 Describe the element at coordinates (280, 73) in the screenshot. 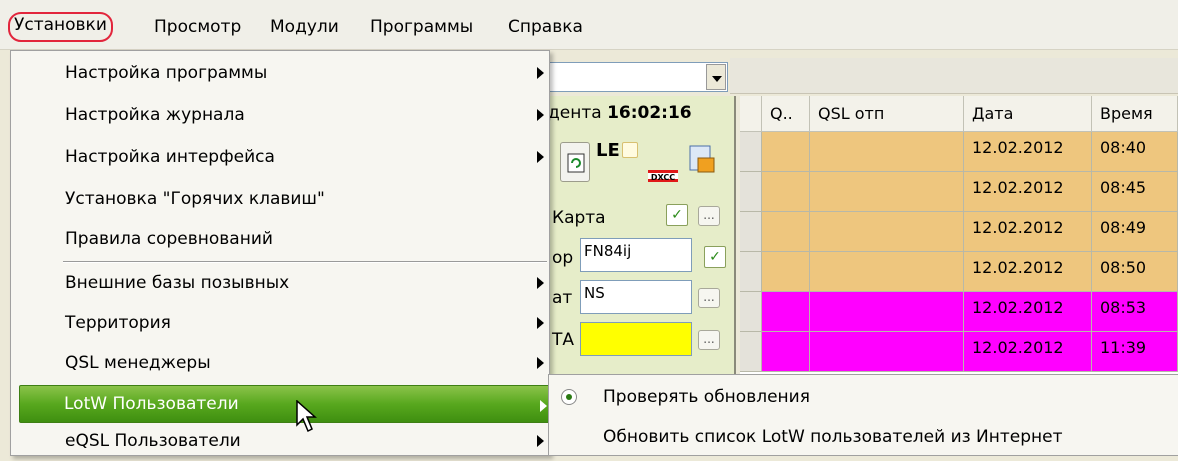

I see `menu-item-program-settings: Настройка программы` at that location.